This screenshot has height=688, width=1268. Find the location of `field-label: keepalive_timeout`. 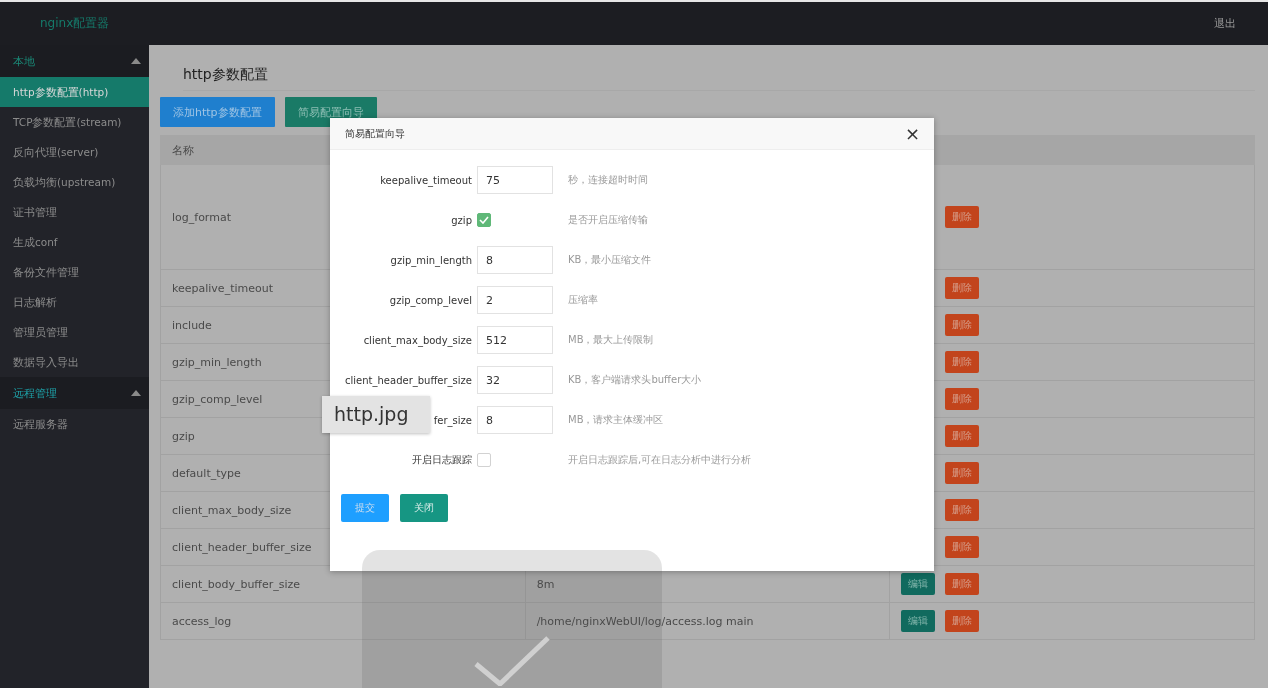

field-label: keepalive_timeout is located at coordinates (426, 180).